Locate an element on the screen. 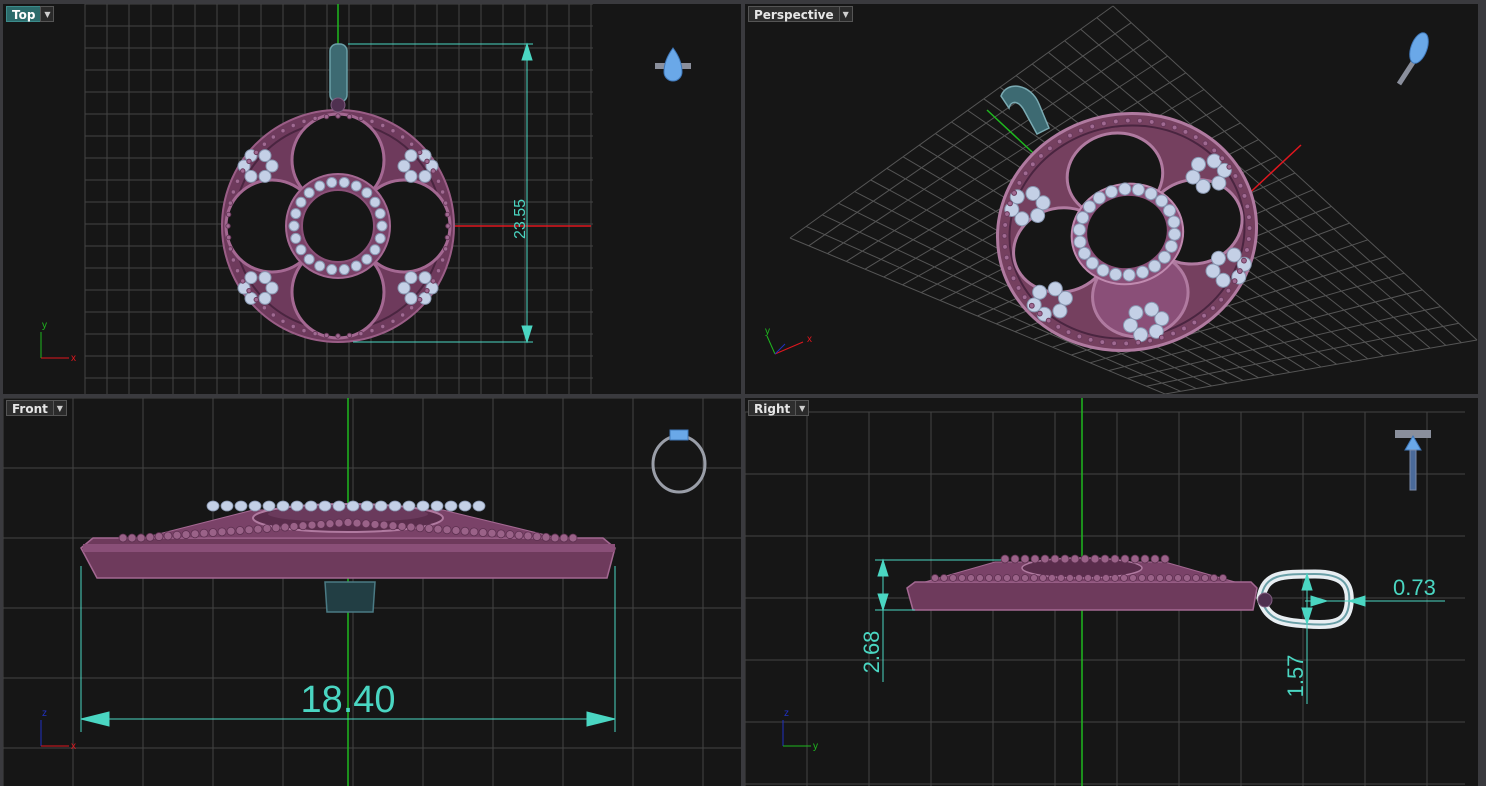 The image size is (1486, 786). dimension-0-73: 0.73 is located at coordinates (1375, 591).